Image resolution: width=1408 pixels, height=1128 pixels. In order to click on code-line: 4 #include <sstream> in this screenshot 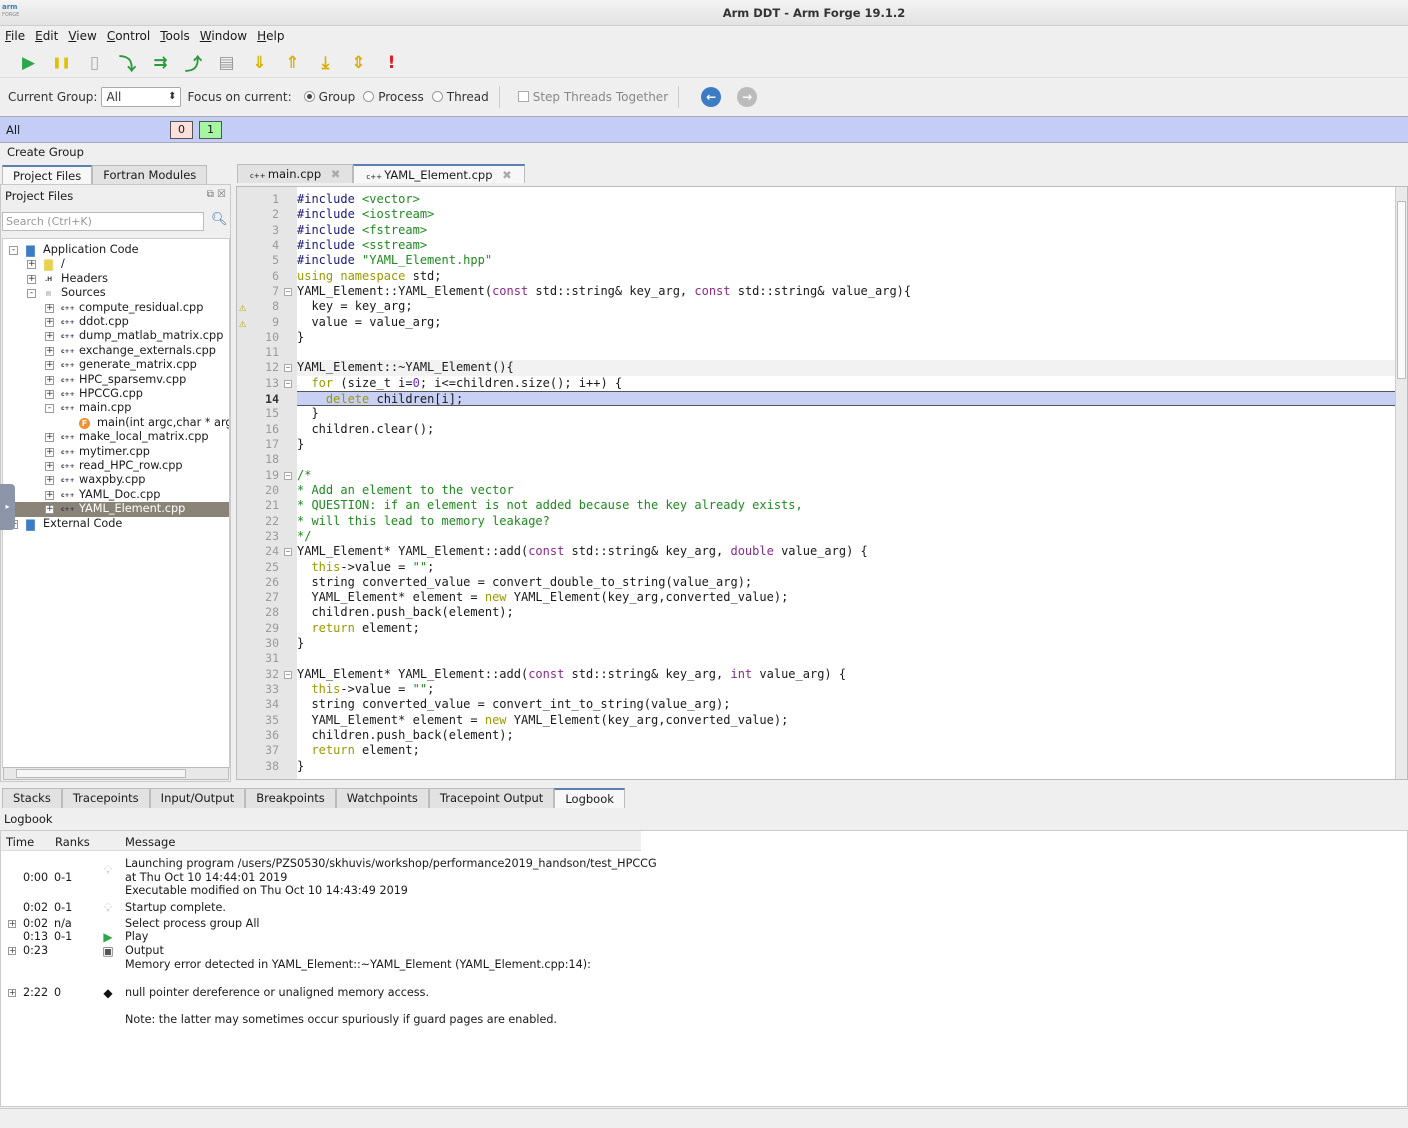, I will do `click(833, 245)`.